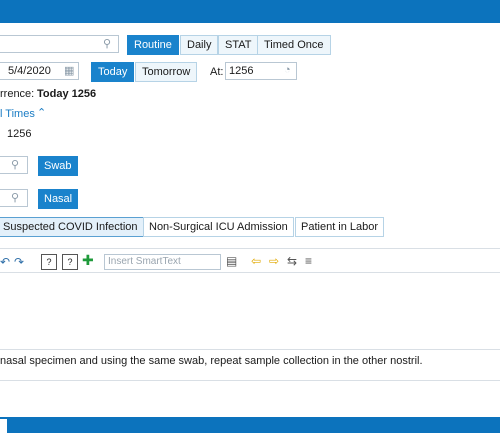 Image resolution: width=500 pixels, height=433 pixels. I want to click on priority-stat-button: STAT, so click(238, 45).